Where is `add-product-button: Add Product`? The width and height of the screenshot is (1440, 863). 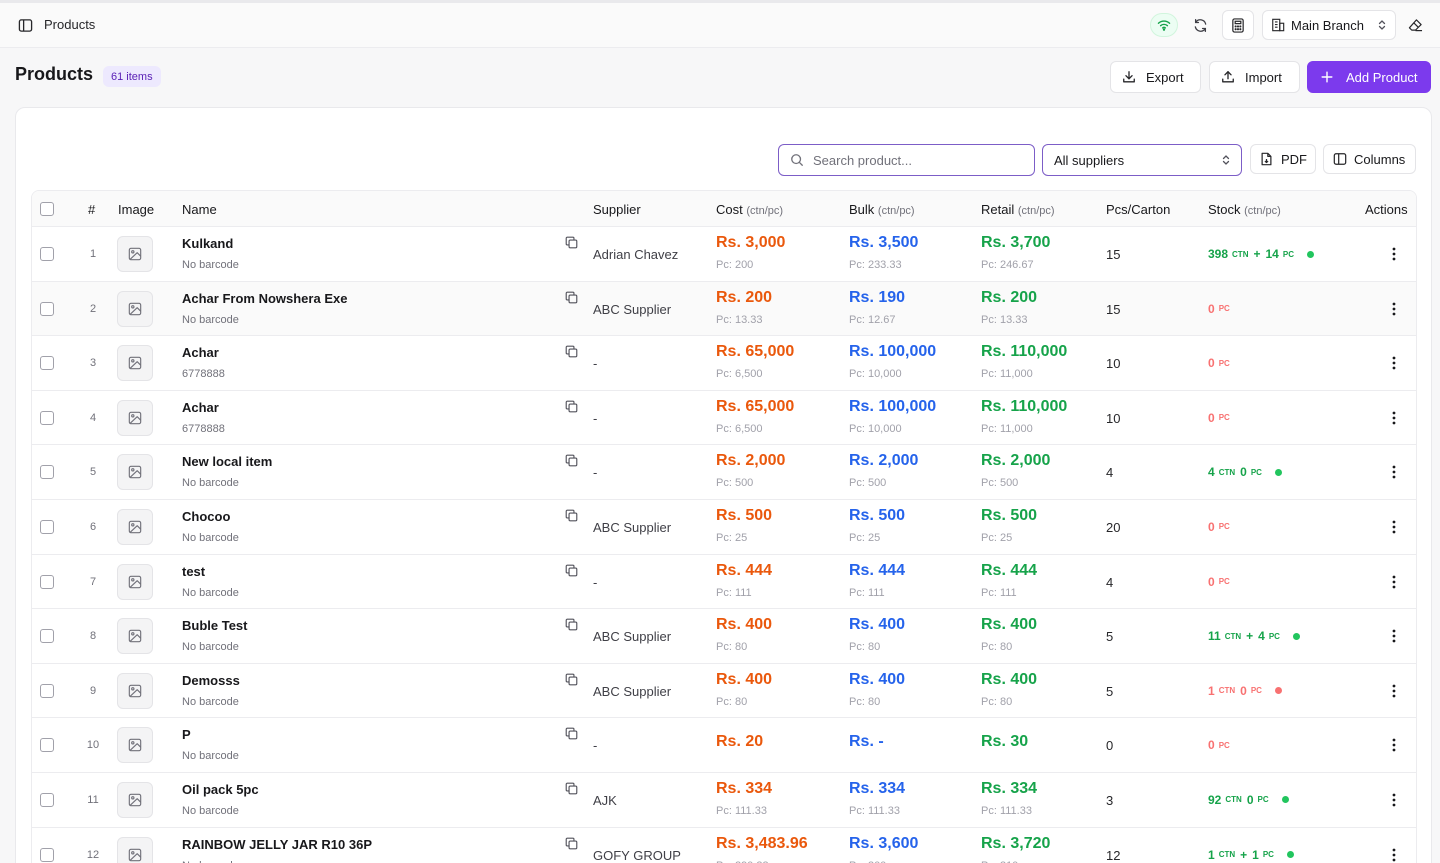
add-product-button: Add Product is located at coordinates (1369, 77).